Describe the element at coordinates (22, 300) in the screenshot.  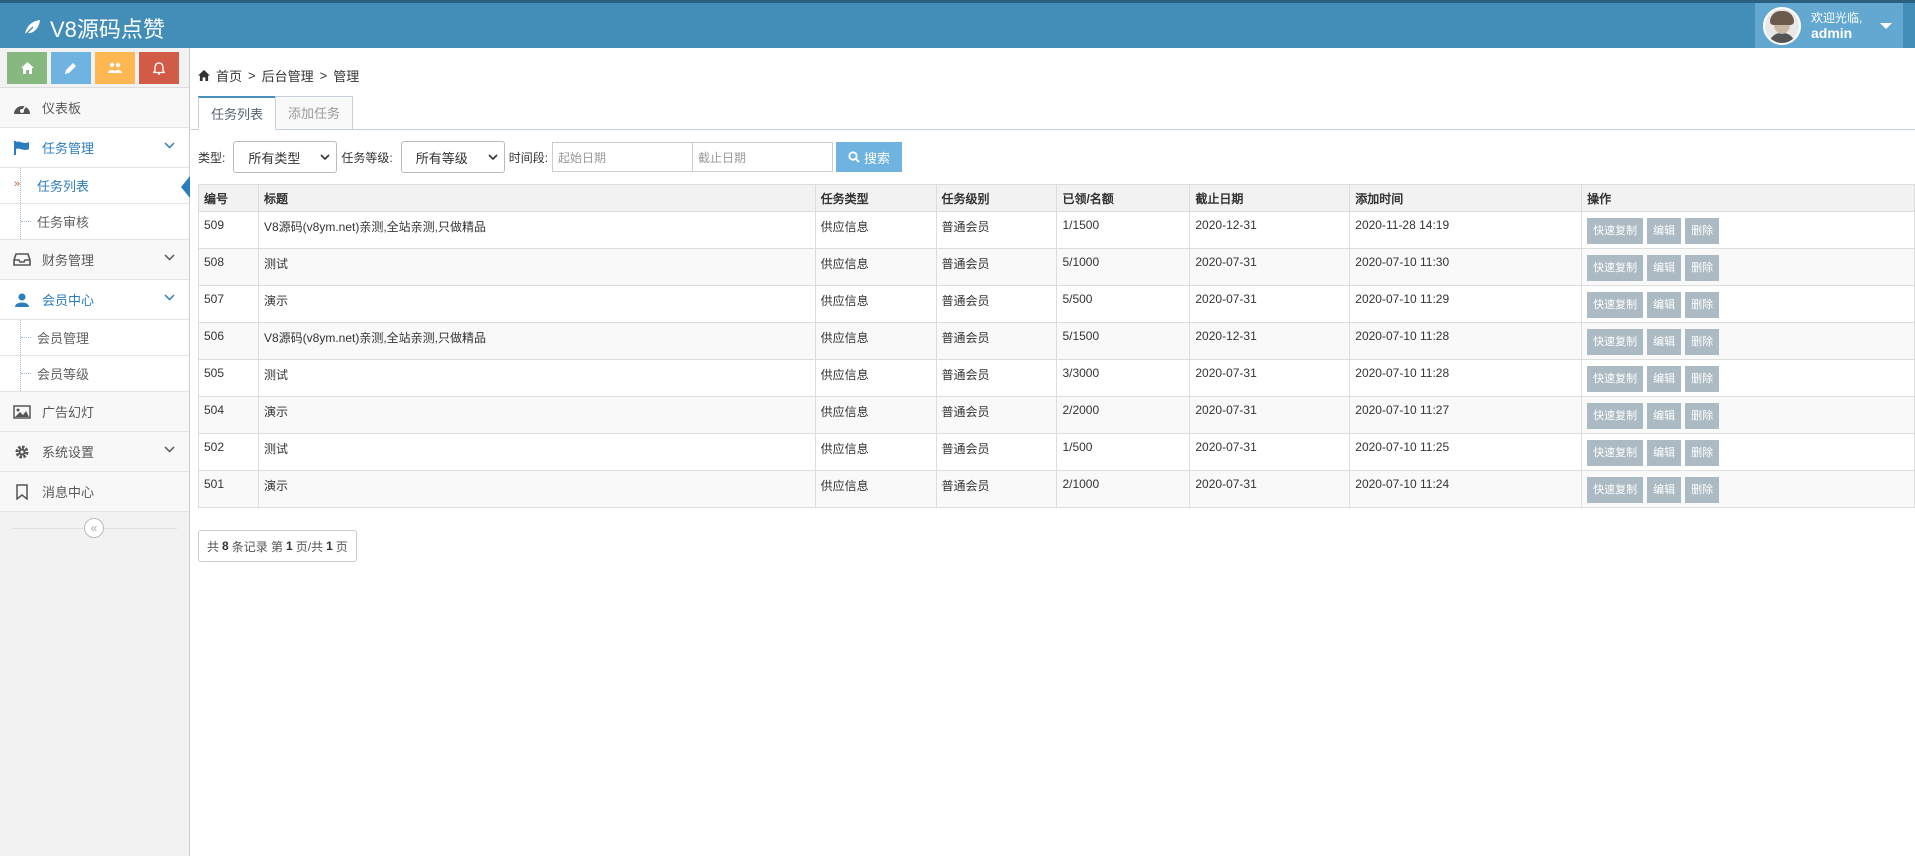
I see `user-icon` at that location.